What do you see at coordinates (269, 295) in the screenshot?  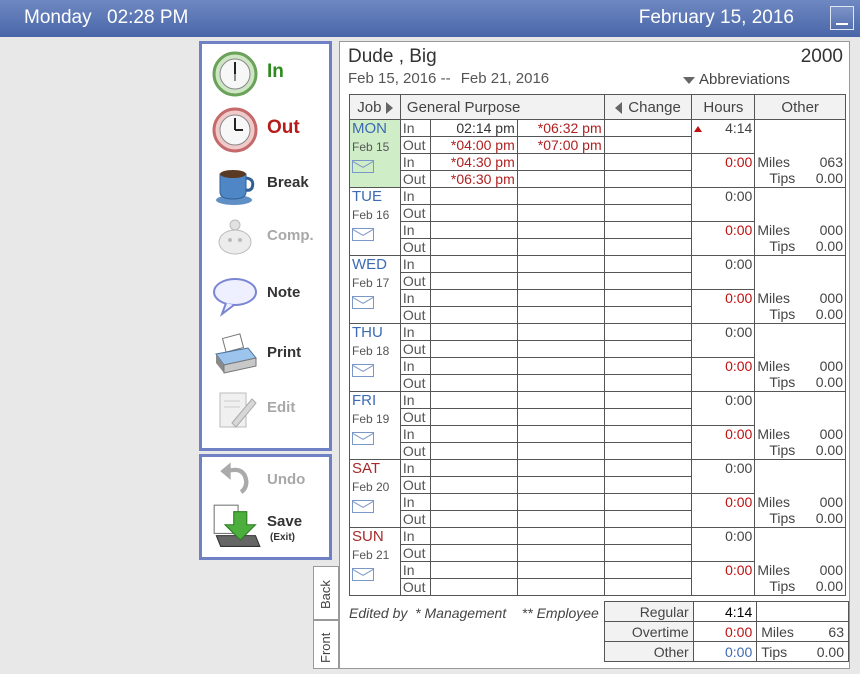 I see `note-button: Note` at bounding box center [269, 295].